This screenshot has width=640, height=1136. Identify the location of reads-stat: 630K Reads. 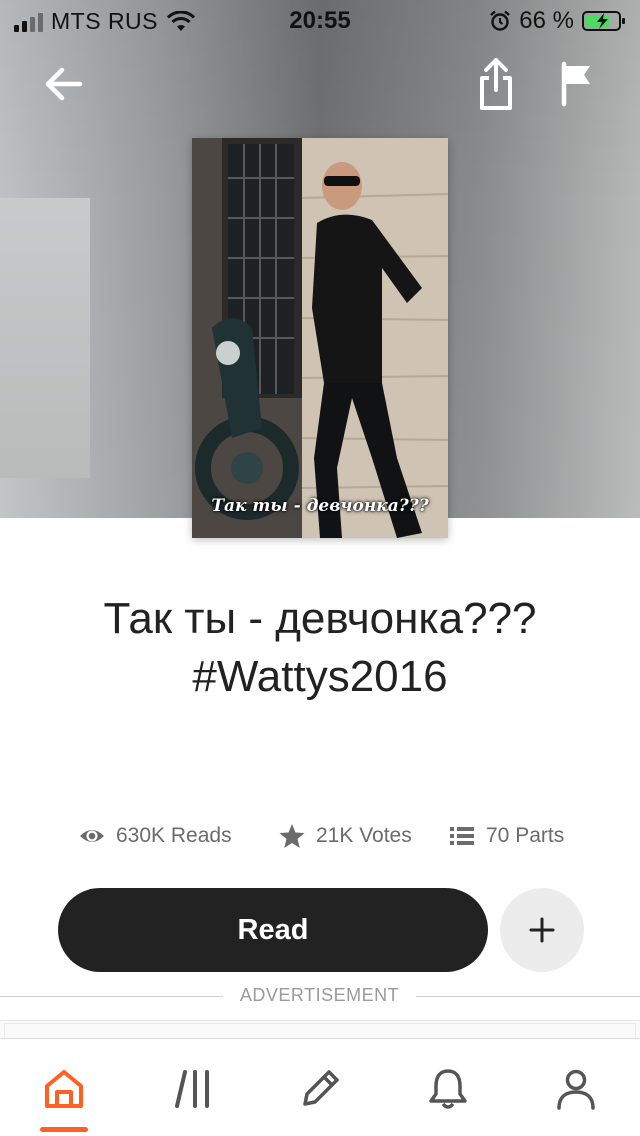
(155, 836).